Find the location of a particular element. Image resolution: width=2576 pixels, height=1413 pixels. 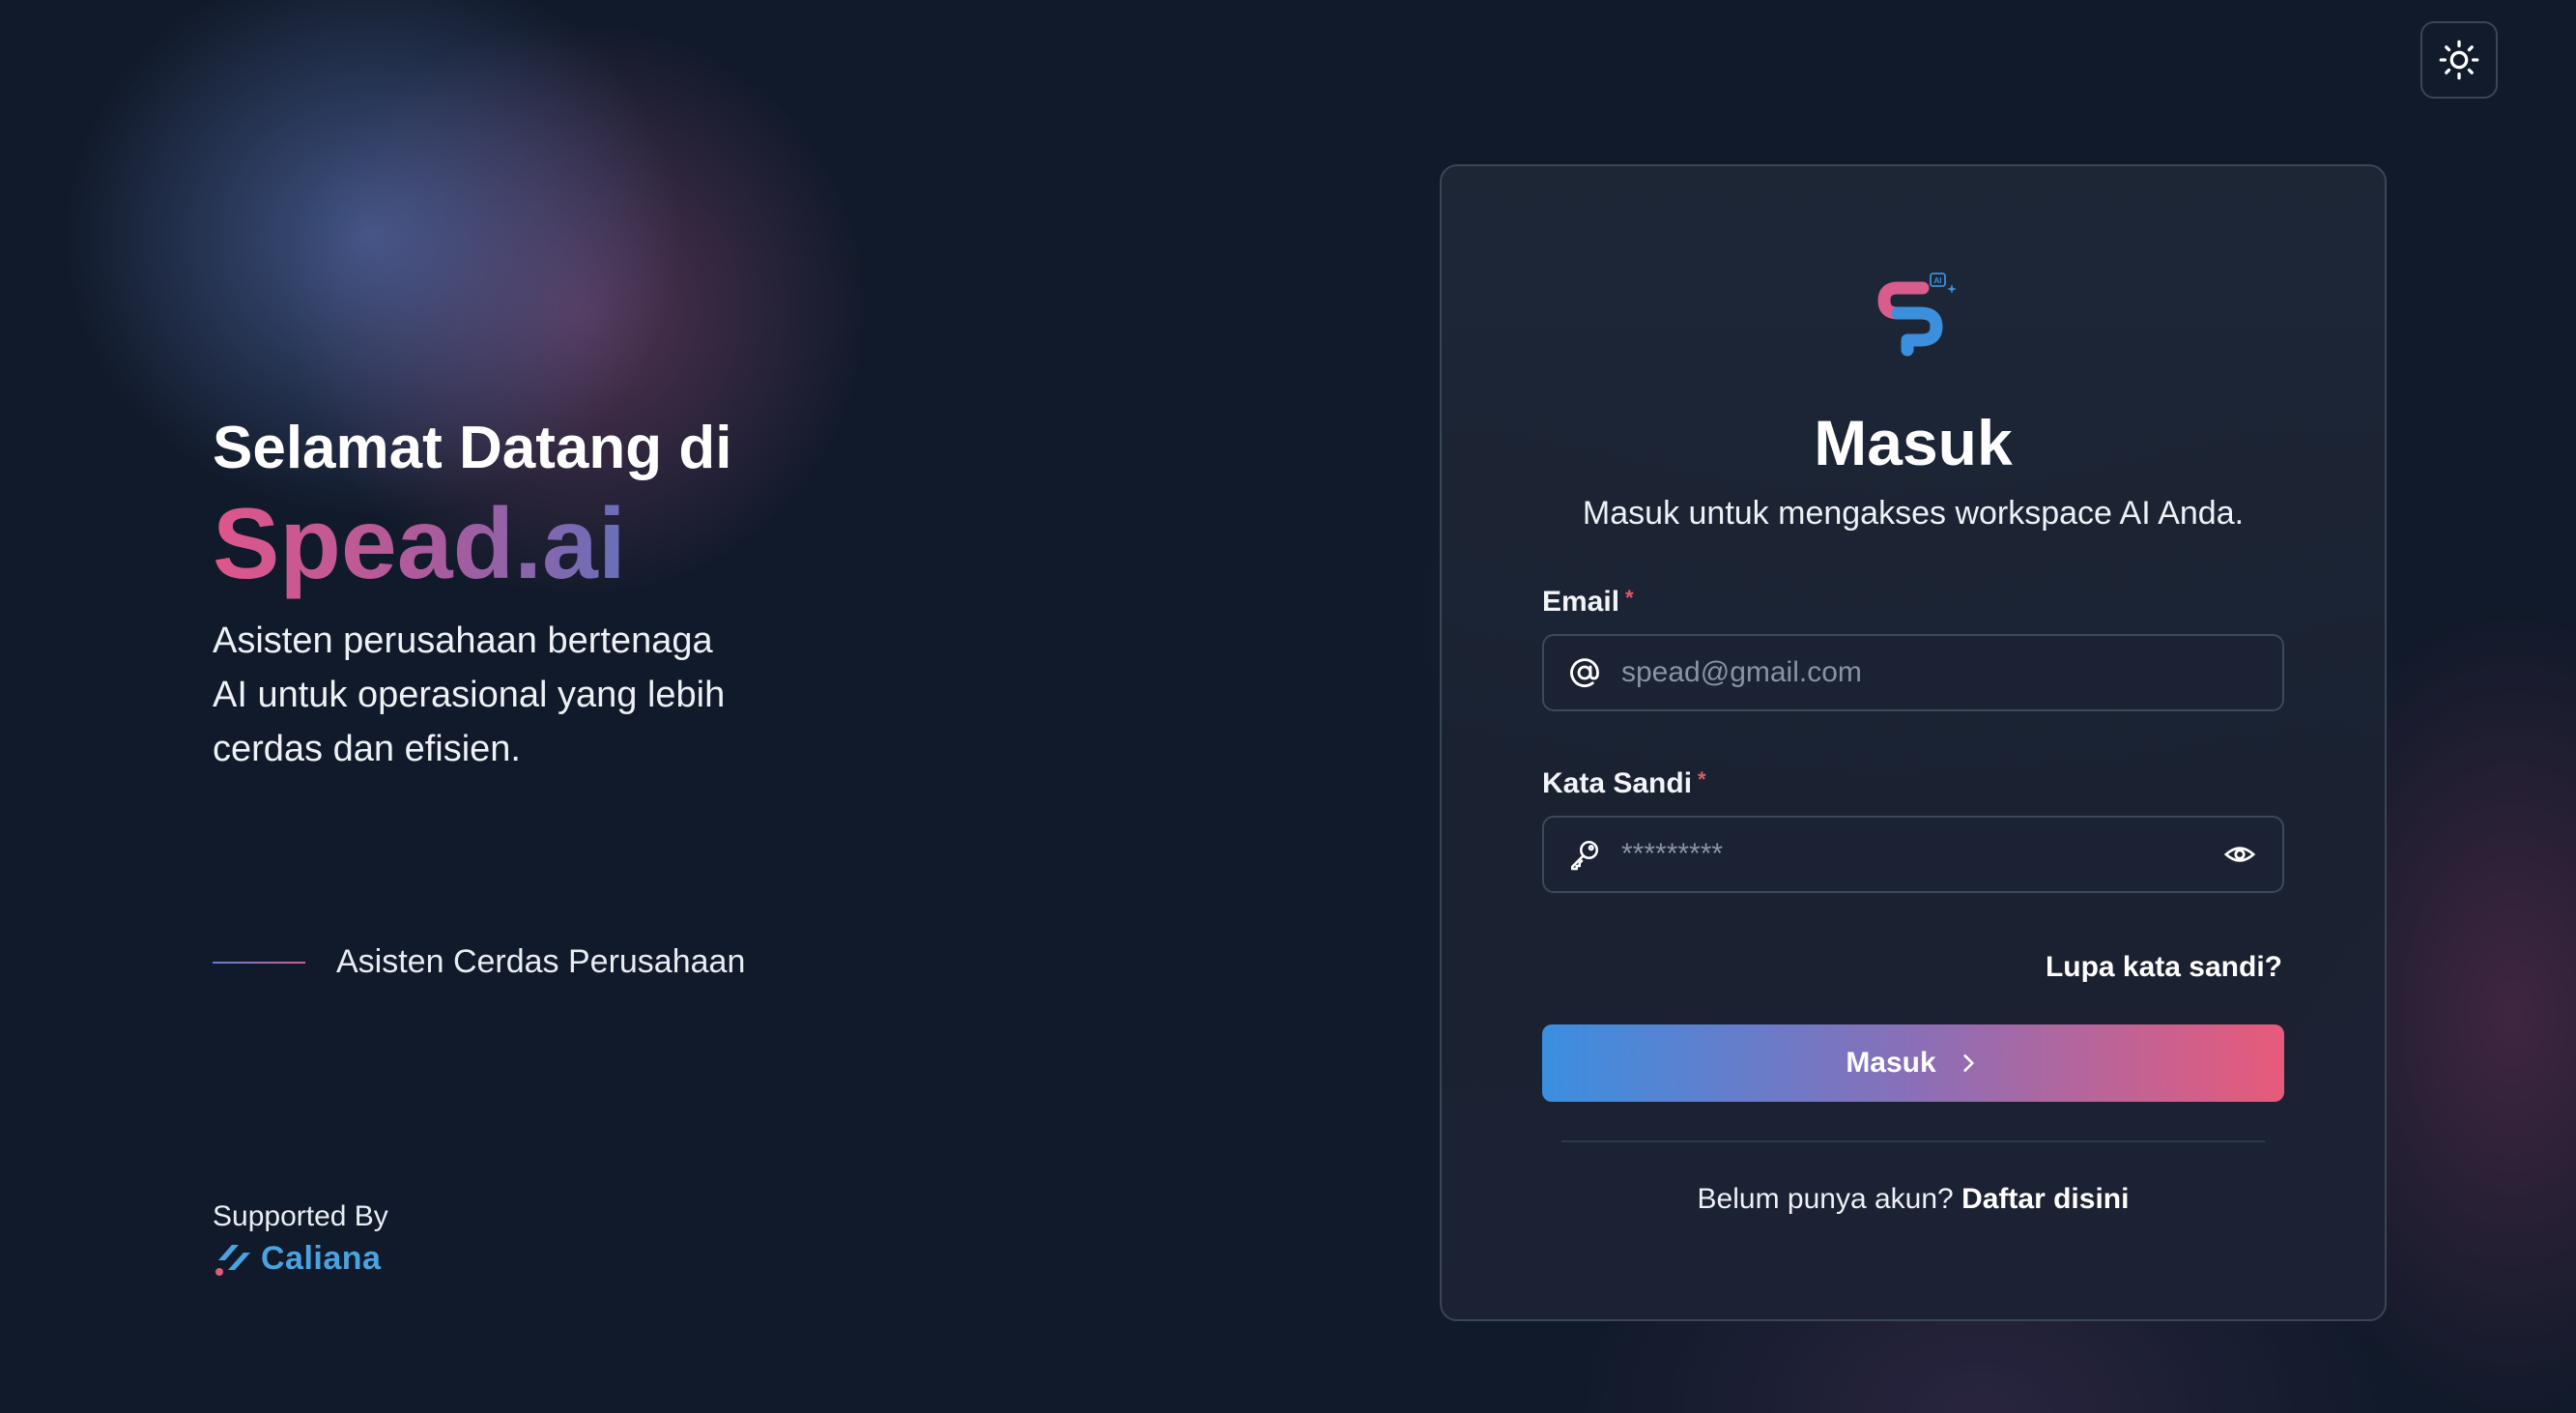

card-divider is located at coordinates (1913, 1141).